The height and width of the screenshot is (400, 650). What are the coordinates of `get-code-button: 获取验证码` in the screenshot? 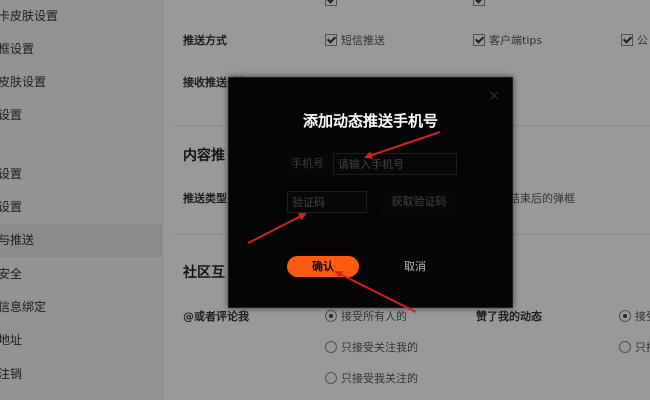 It's located at (419, 202).